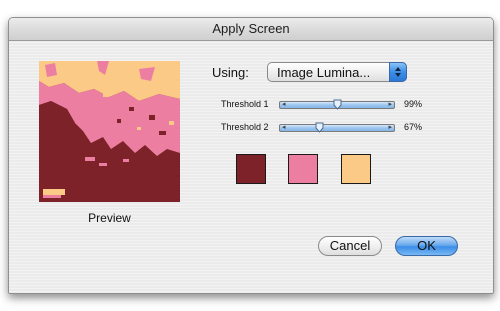 Image resolution: width=500 pixels, height=311 pixels. What do you see at coordinates (398, 72) in the screenshot?
I see `popup-arrows-icon` at bounding box center [398, 72].